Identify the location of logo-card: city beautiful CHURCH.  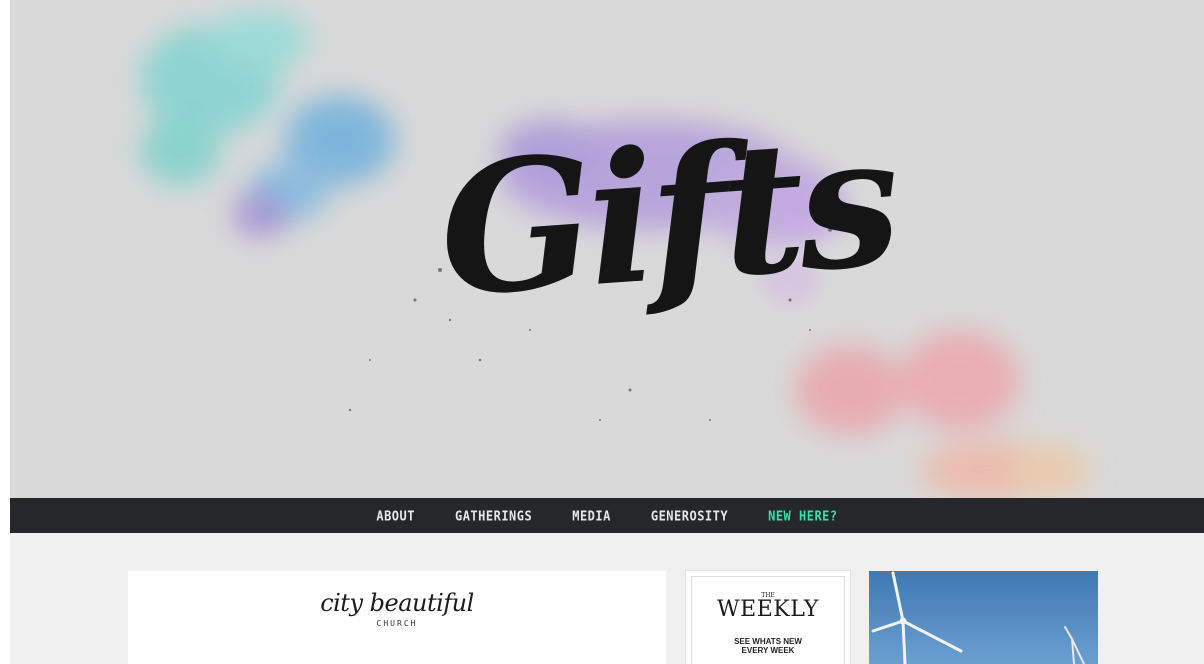
(397, 617).